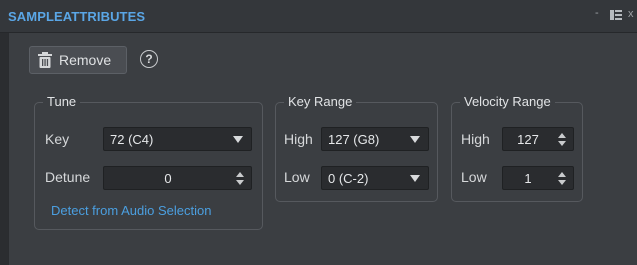 The width and height of the screenshot is (637, 265). What do you see at coordinates (375, 178) in the screenshot?
I see `key-range-low-dropdown: 0 (C-2)` at bounding box center [375, 178].